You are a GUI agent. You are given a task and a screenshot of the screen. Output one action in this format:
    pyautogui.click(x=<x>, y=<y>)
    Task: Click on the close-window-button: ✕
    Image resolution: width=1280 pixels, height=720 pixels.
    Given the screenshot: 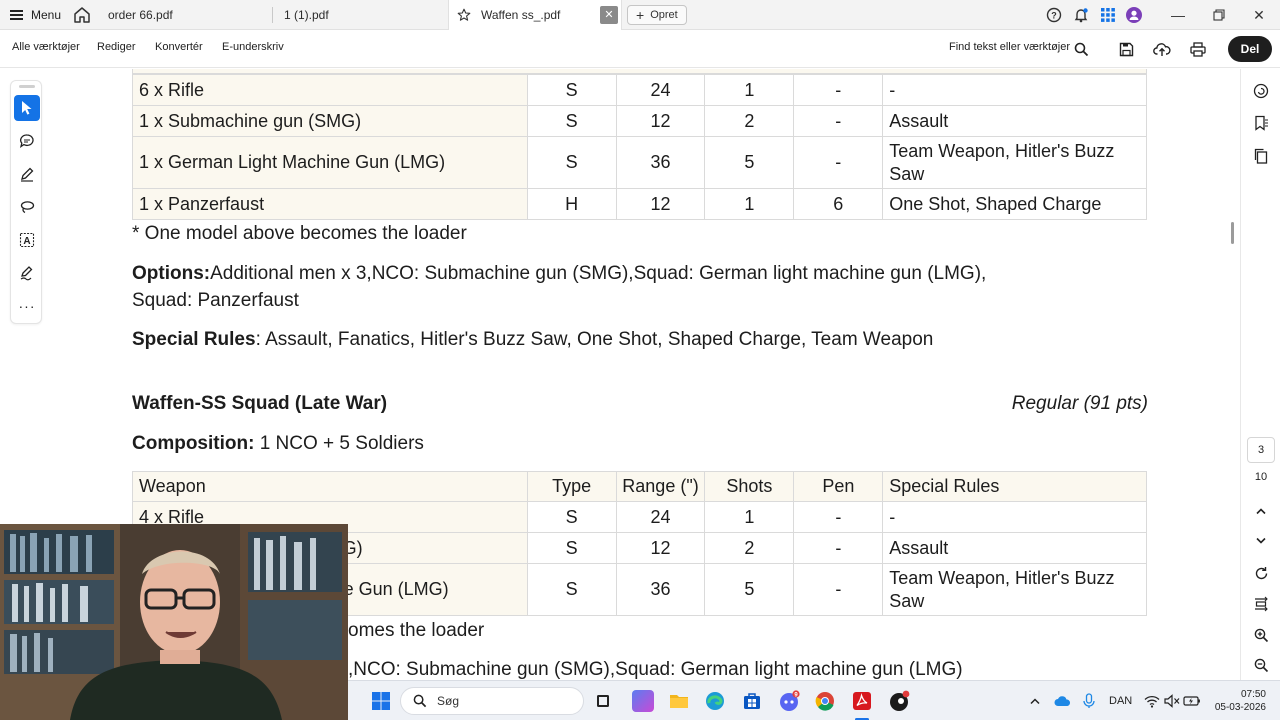 What is the action you would take?
    pyautogui.click(x=1259, y=15)
    